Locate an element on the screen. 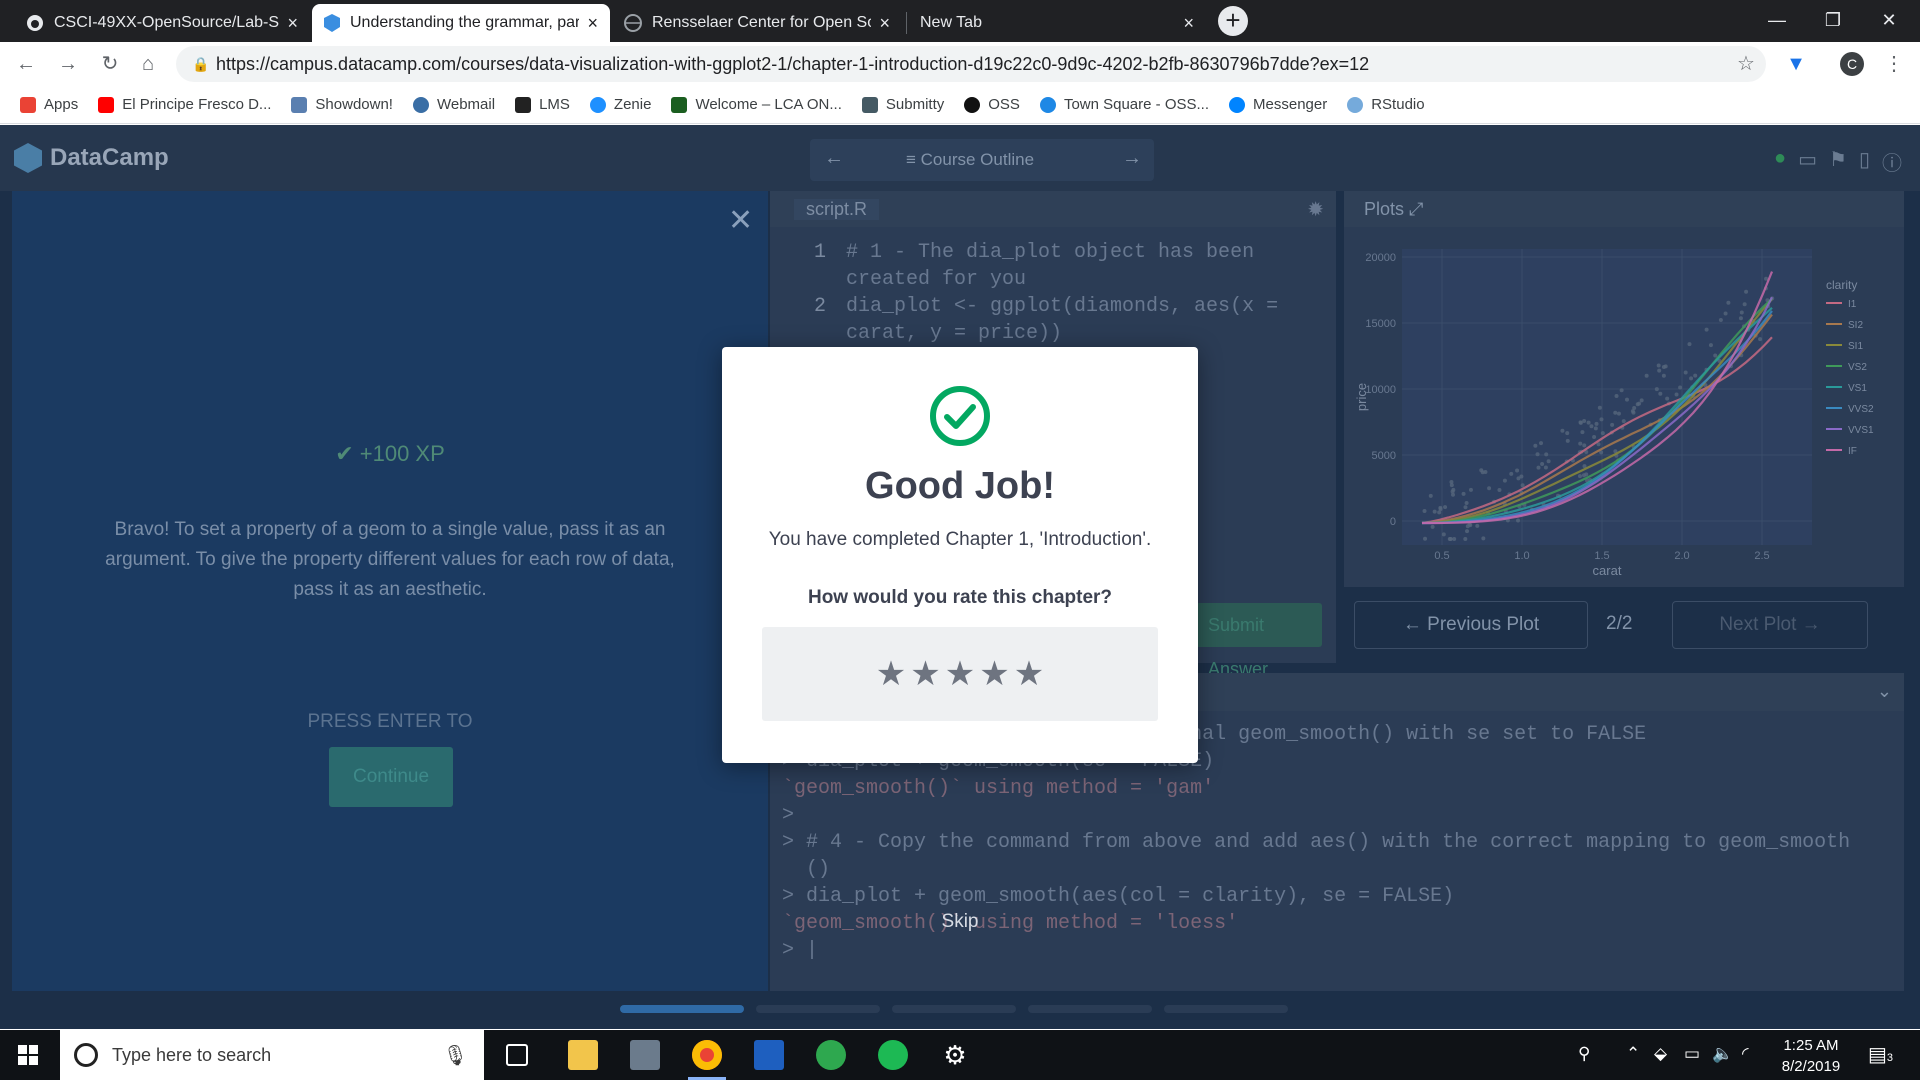 This screenshot has height=1080, width=1920. settings-icon: ⚙ is located at coordinates (955, 1055).